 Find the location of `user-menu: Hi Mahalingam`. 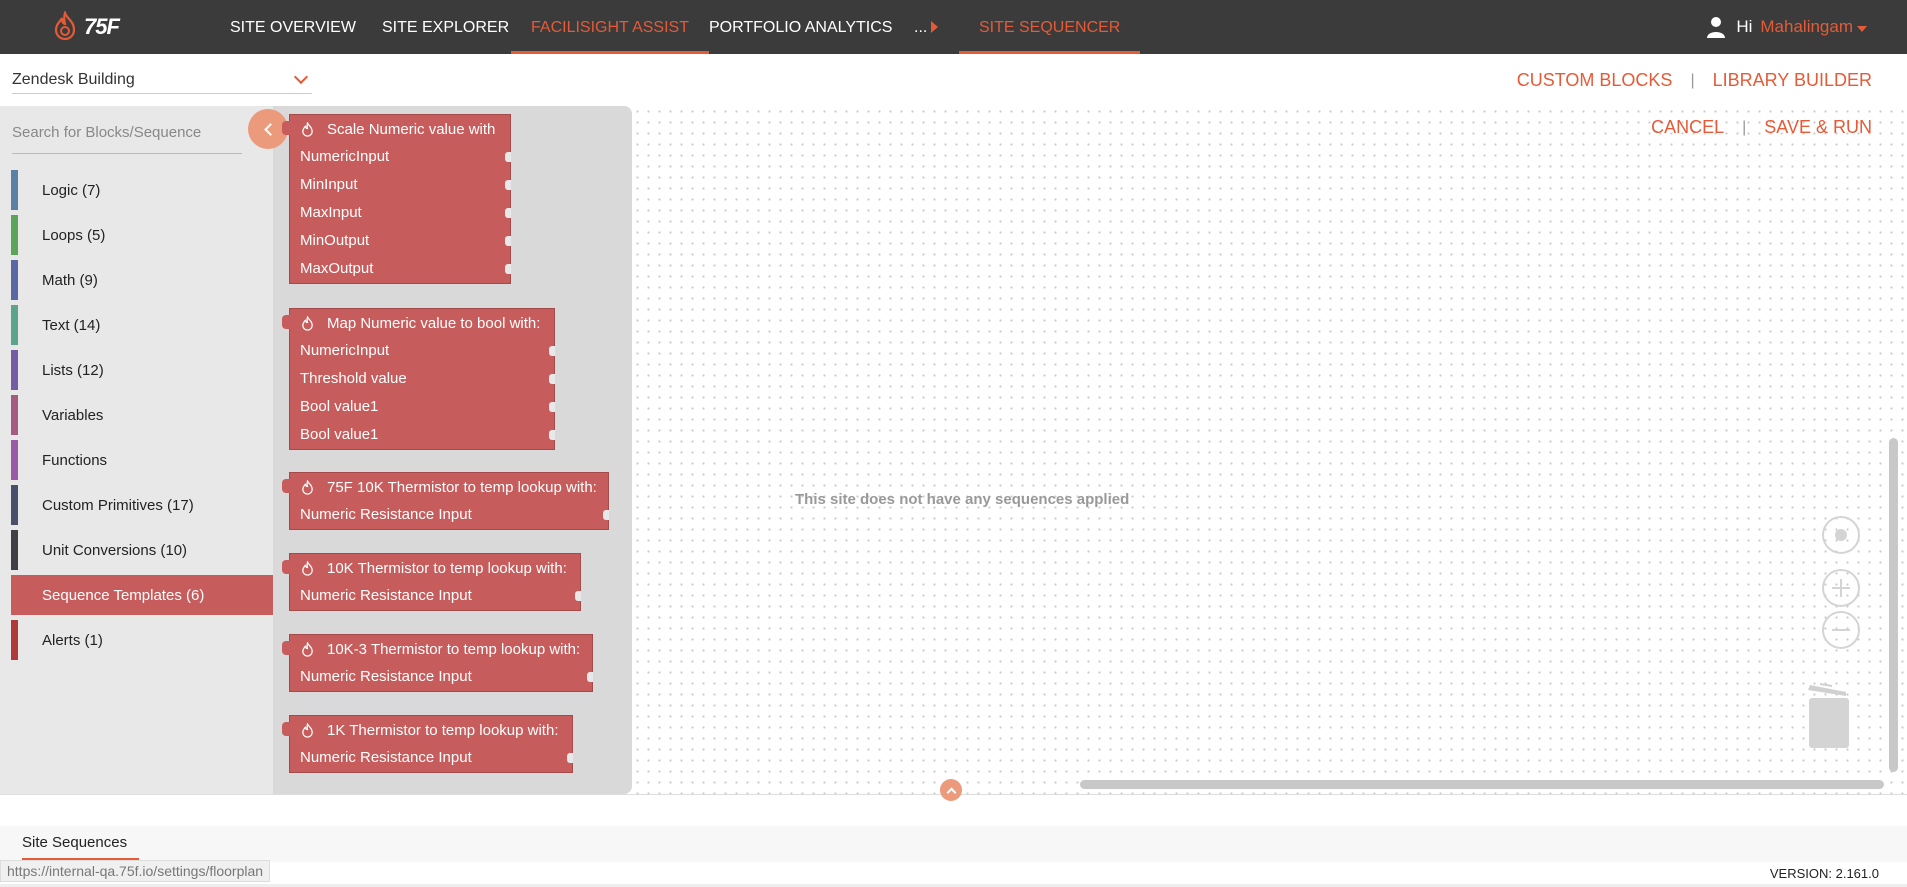

user-menu: Hi Mahalingam is located at coordinates (1786, 27).